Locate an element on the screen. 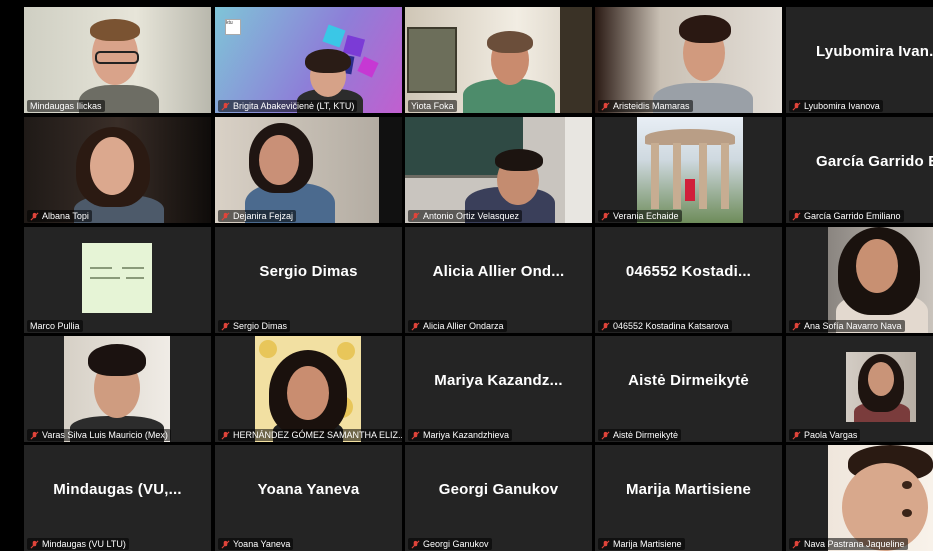  participant-tile: Albana Topi is located at coordinates (117, 170).